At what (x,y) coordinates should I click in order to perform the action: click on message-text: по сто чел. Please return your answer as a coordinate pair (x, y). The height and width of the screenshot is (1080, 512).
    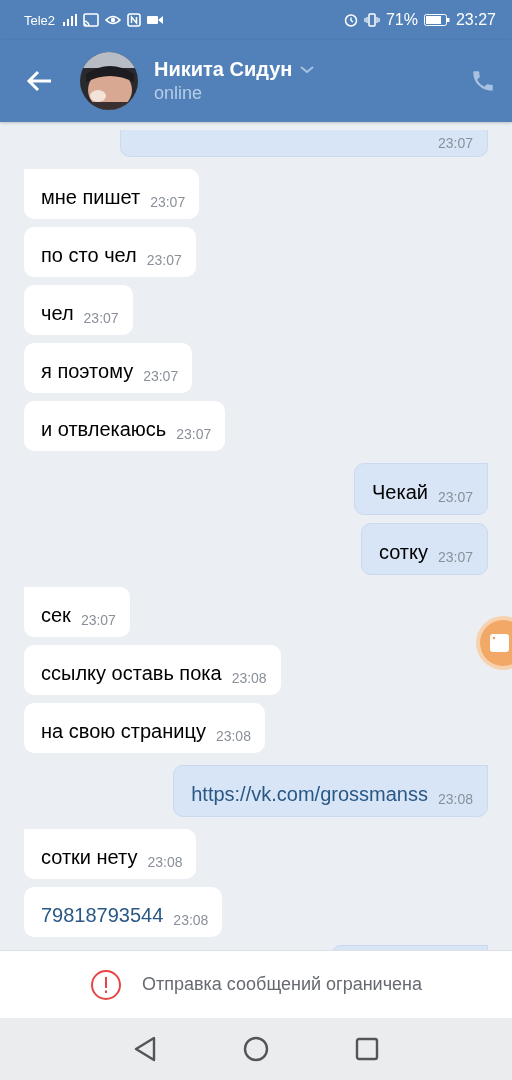
    Looking at the image, I should click on (89, 255).